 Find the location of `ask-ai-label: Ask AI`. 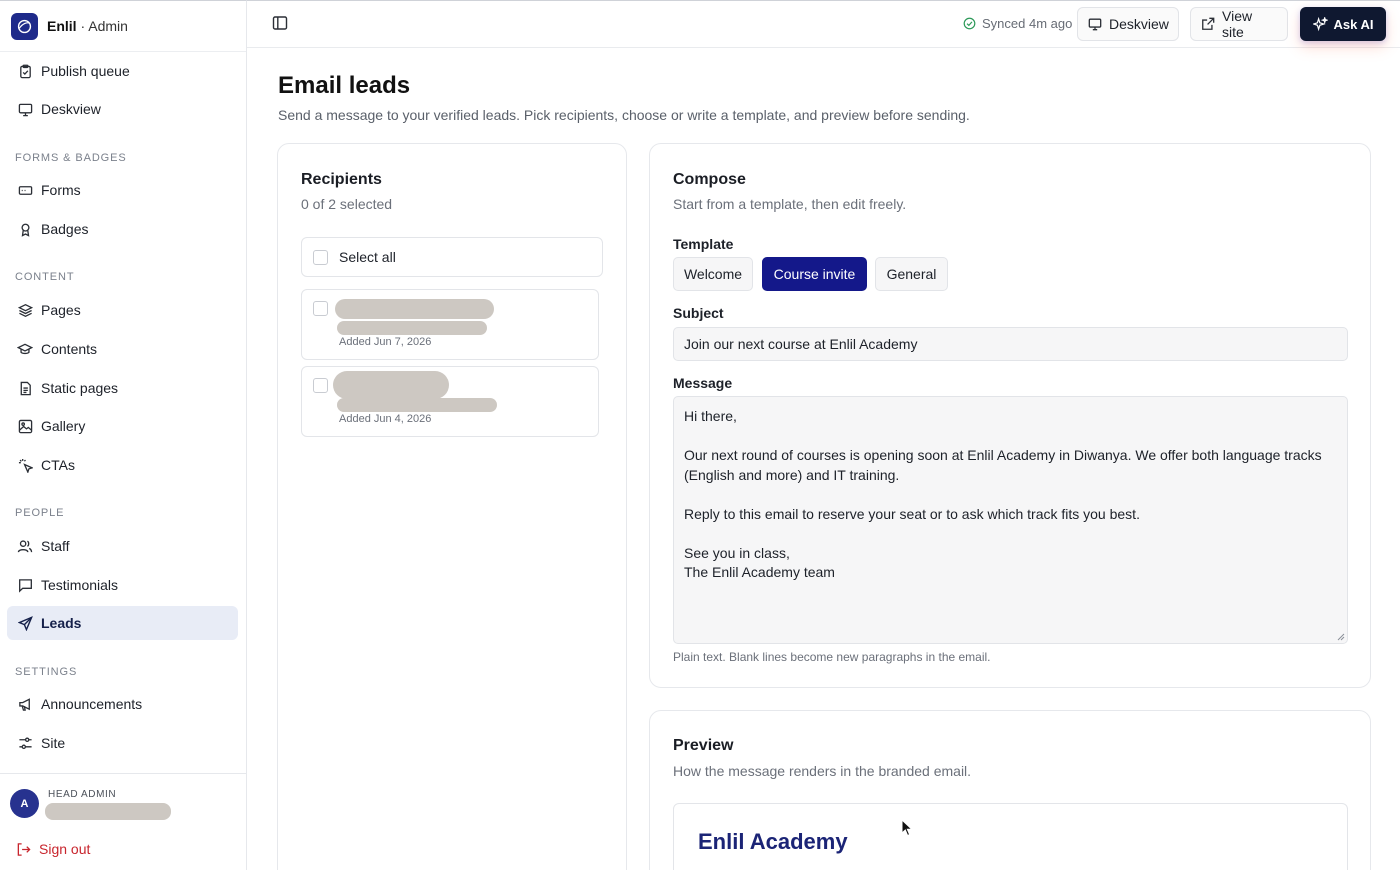

ask-ai-label: Ask AI is located at coordinates (1353, 24).